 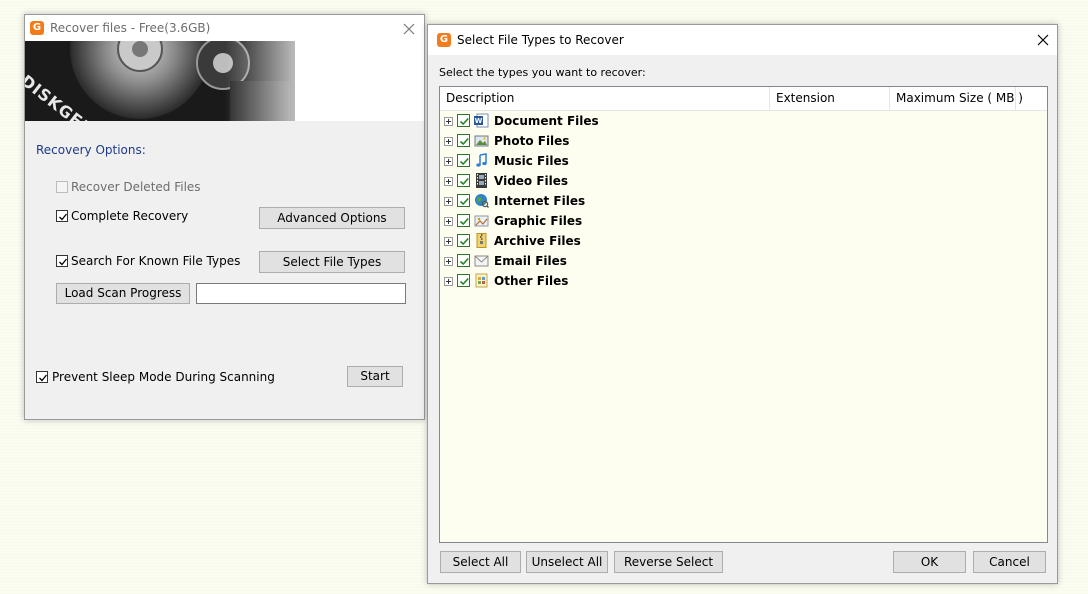 What do you see at coordinates (540, 40) in the screenshot?
I see `dialog-title: Select File Types to Recover` at bounding box center [540, 40].